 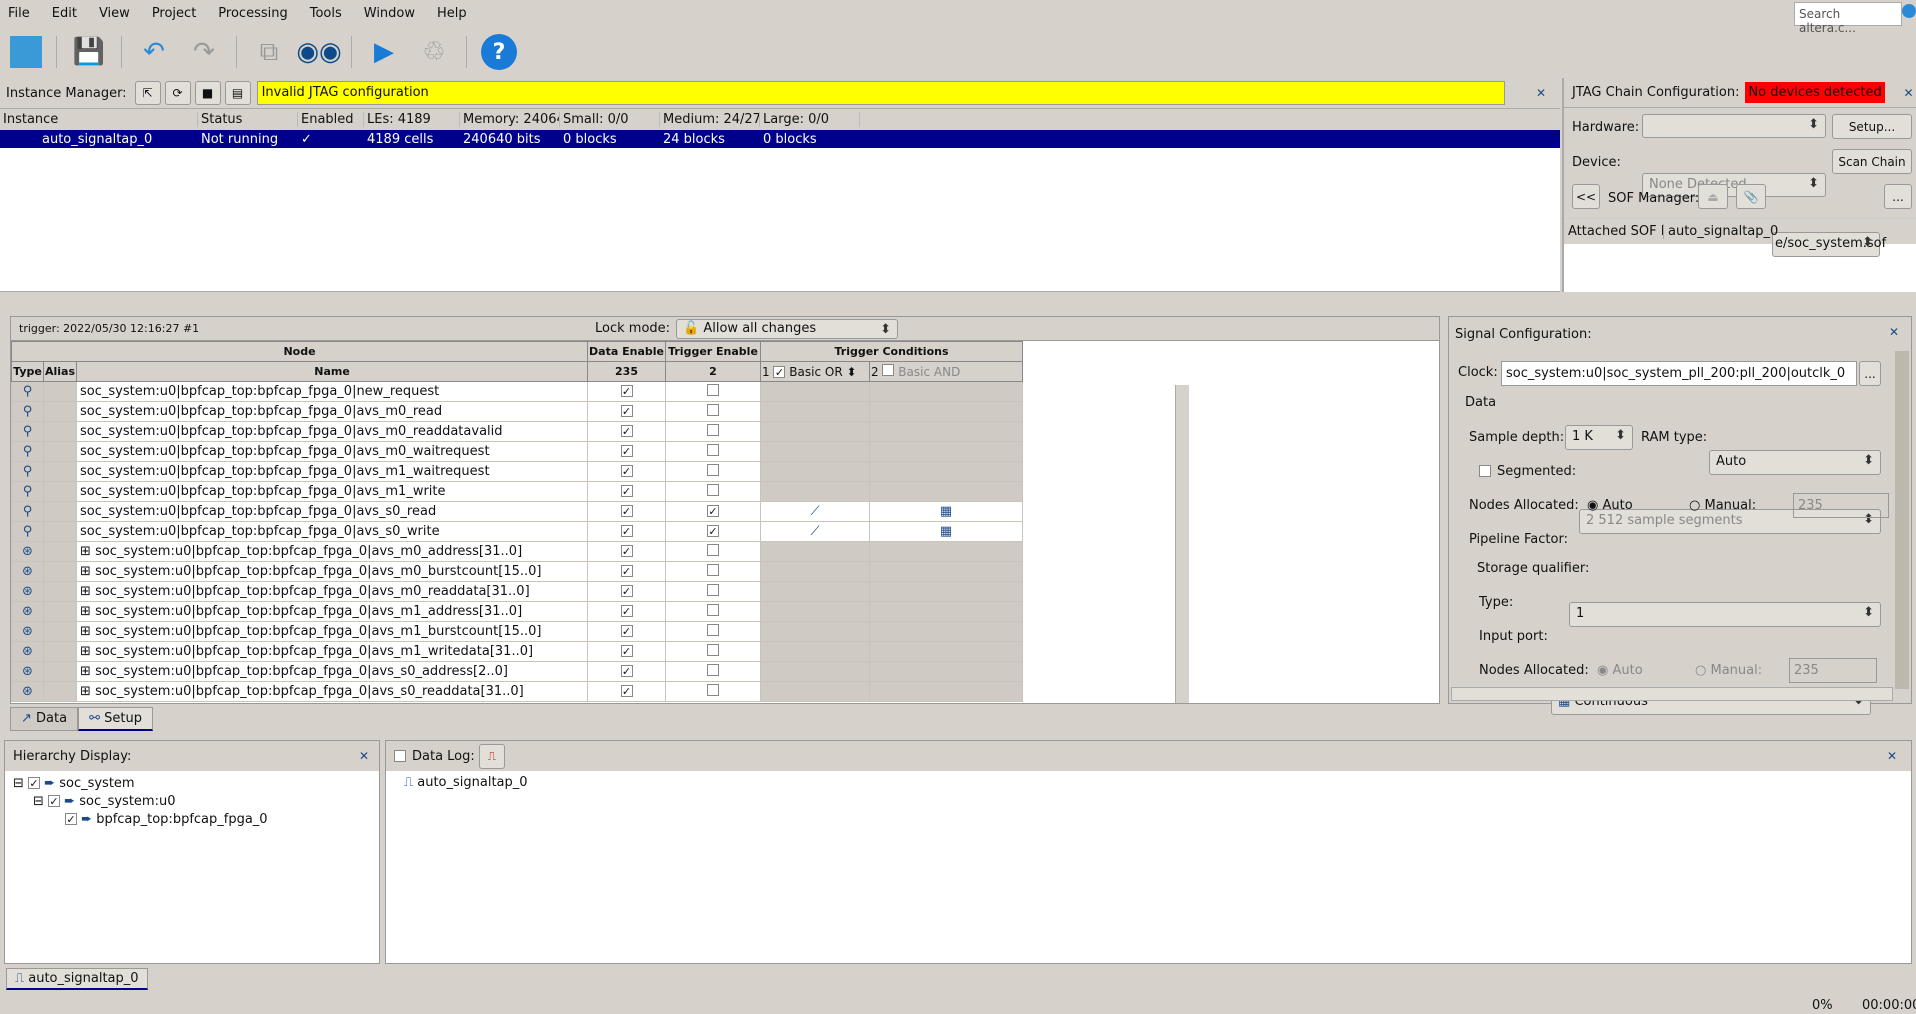 What do you see at coordinates (710, 119) in the screenshot?
I see `column-header: Medium: 24/27` at bounding box center [710, 119].